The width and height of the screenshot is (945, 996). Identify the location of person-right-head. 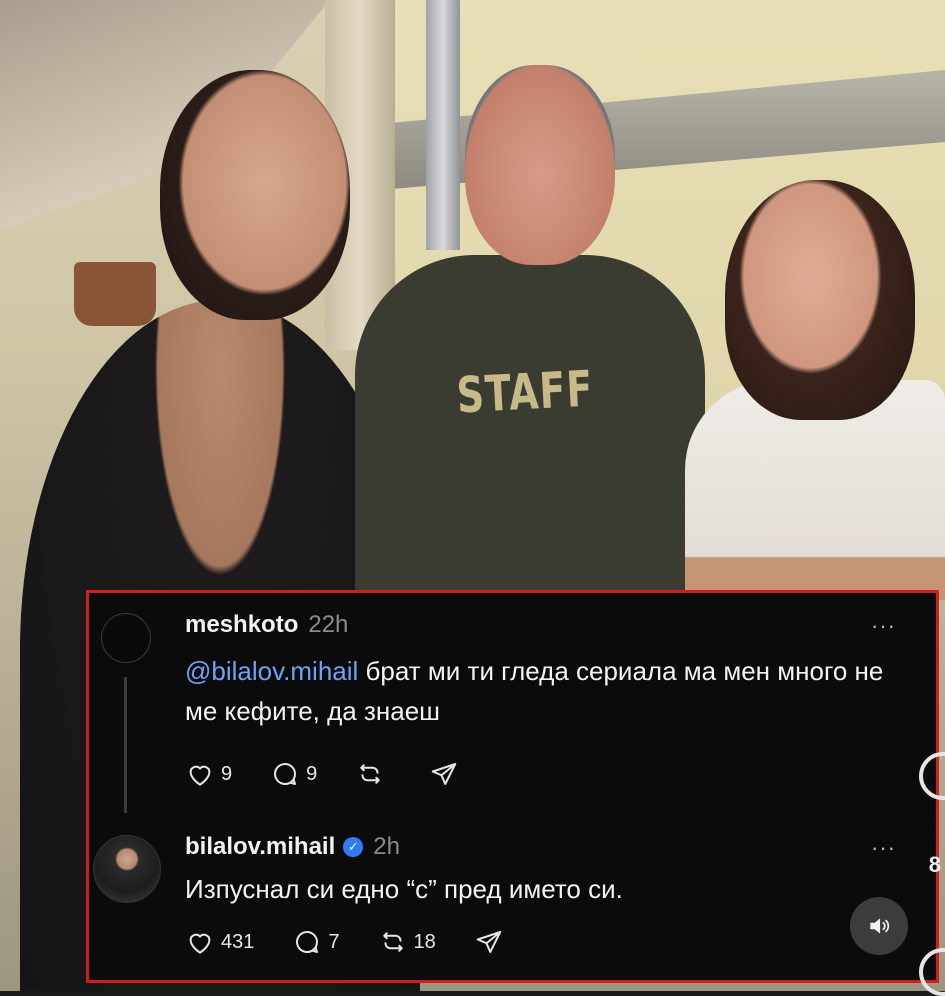
(820, 300).